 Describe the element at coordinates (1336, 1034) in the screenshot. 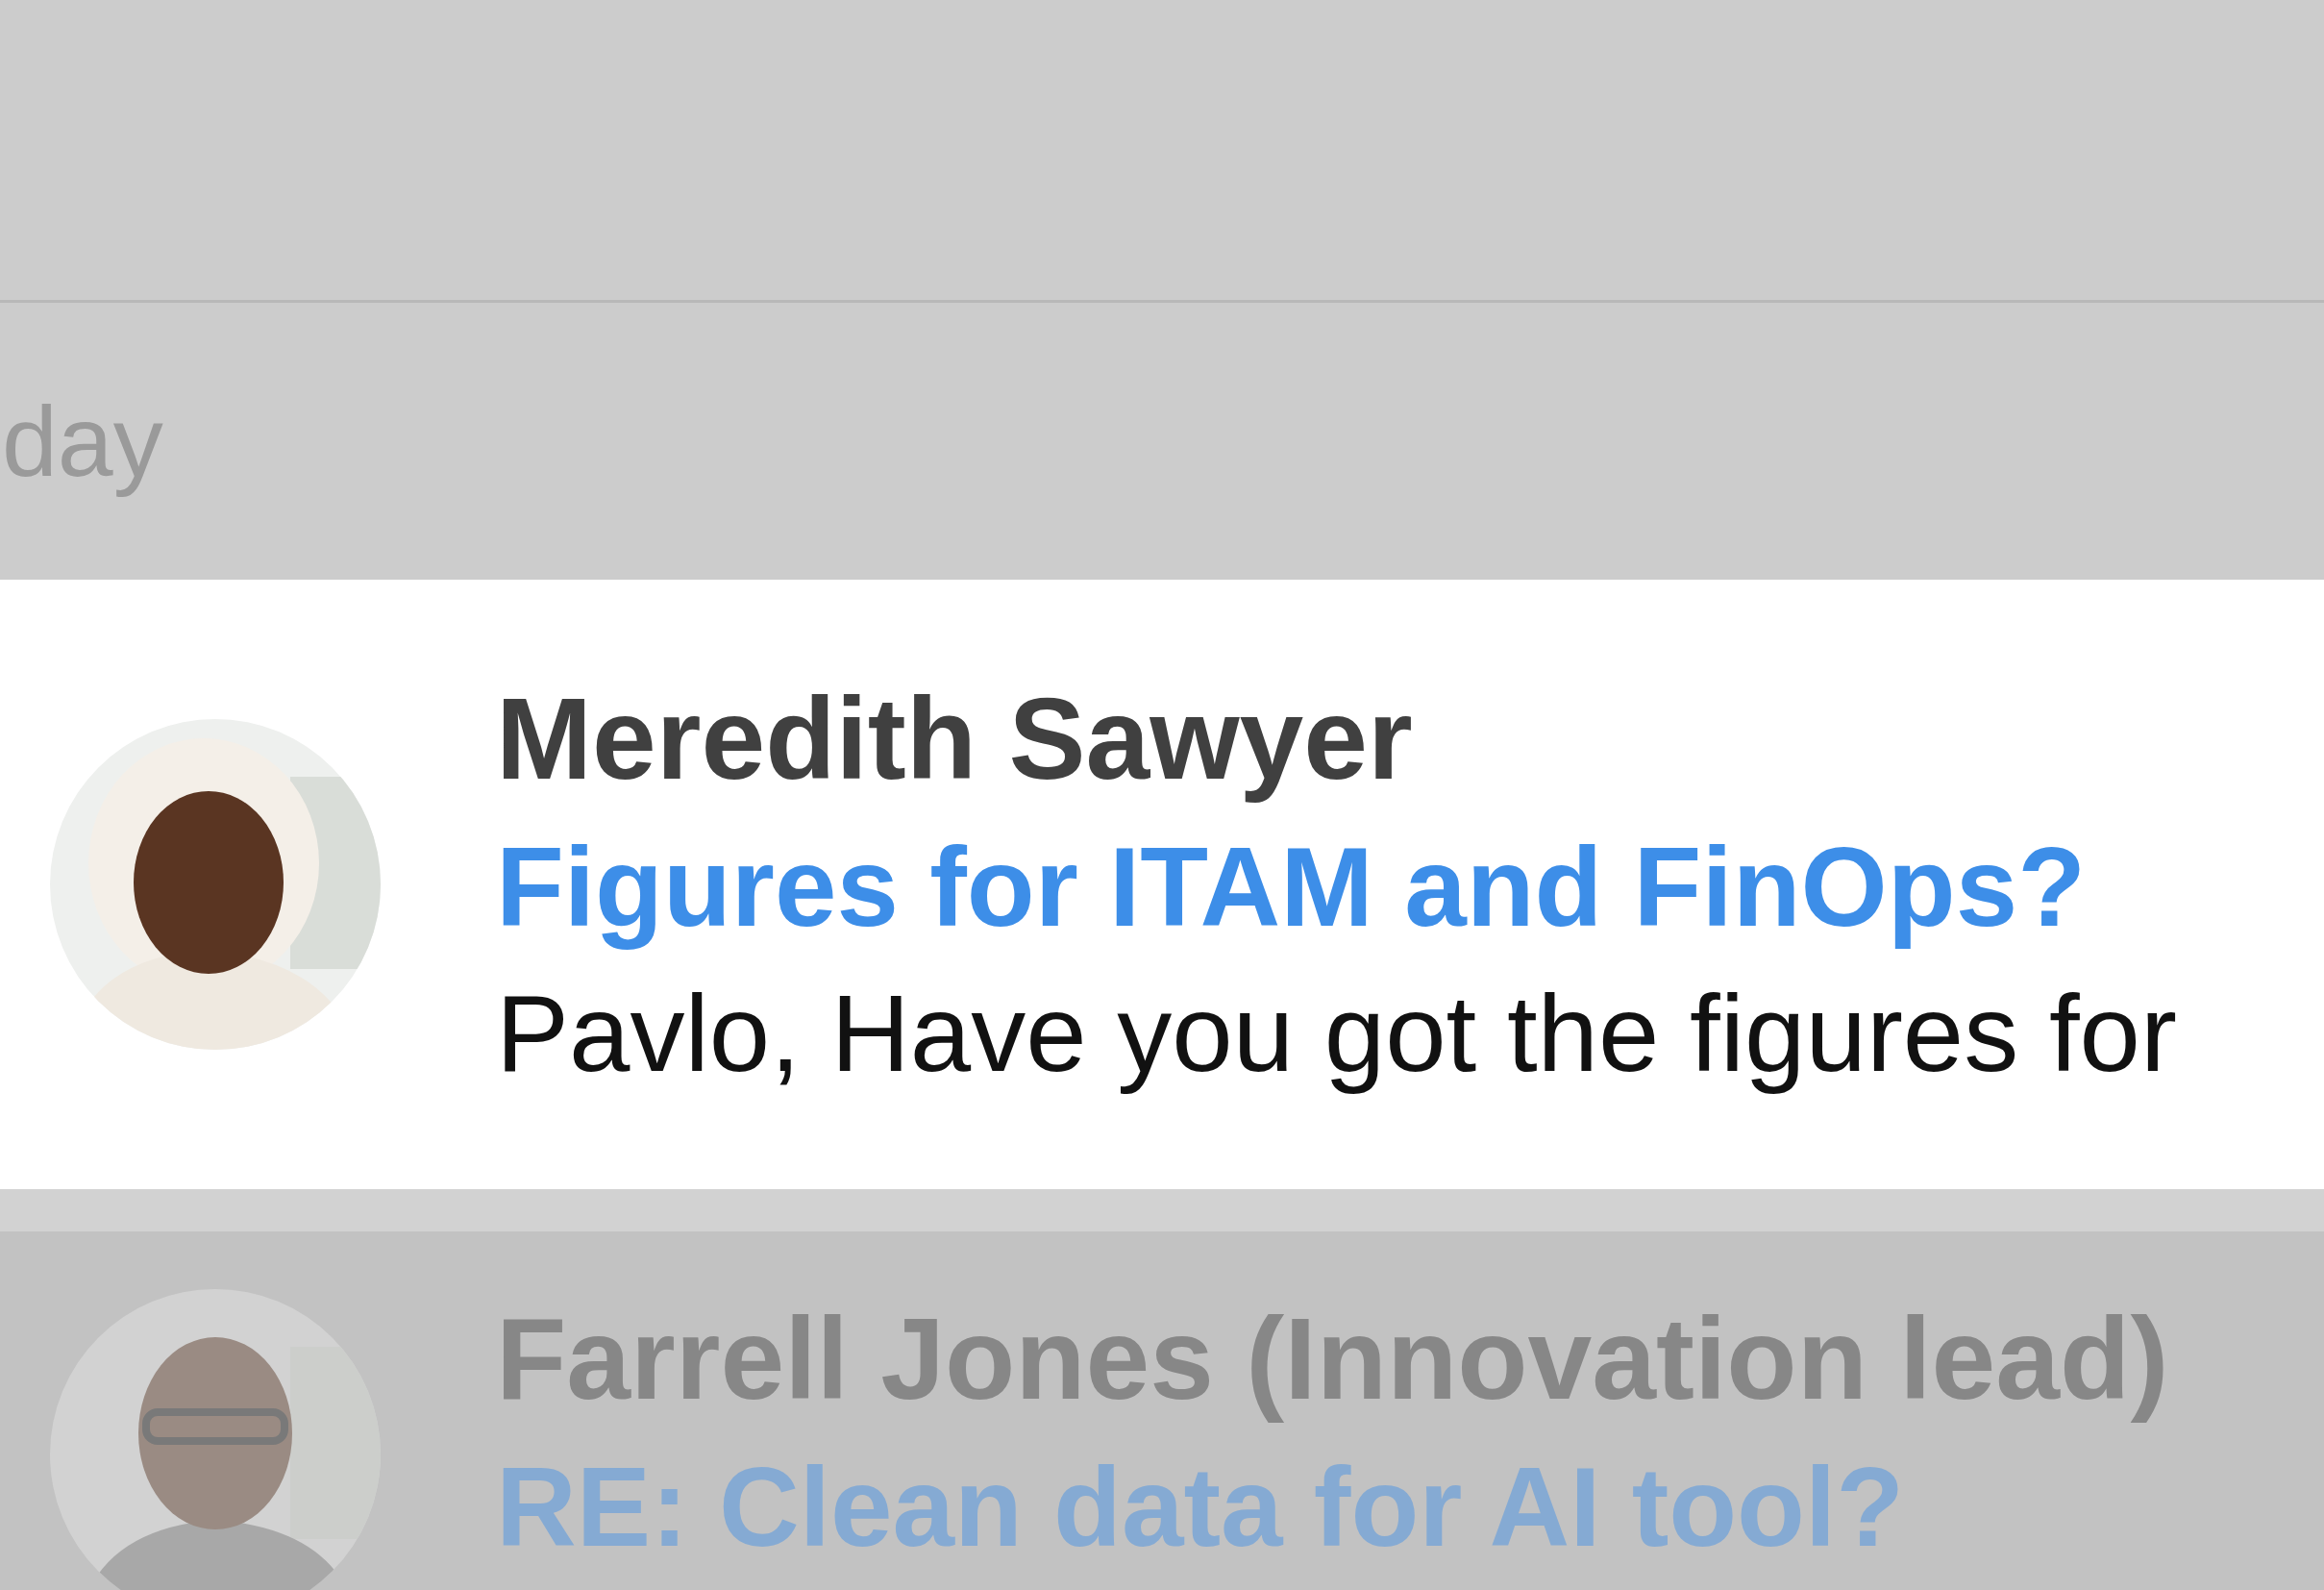

I see `email-preview: Pavlo, Have you got the figures for` at that location.